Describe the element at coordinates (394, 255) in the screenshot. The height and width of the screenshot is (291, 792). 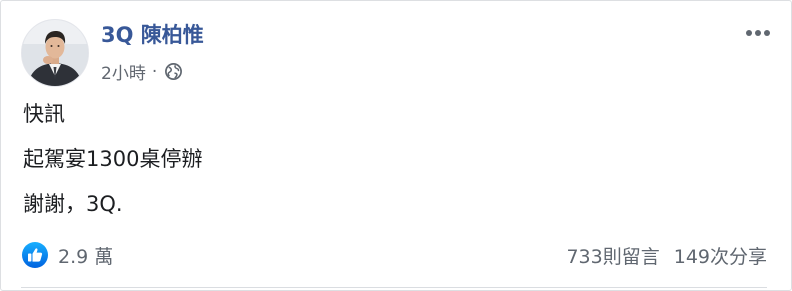
I see `post-footer: 2.9 萬 733則留言 149次分享` at that location.